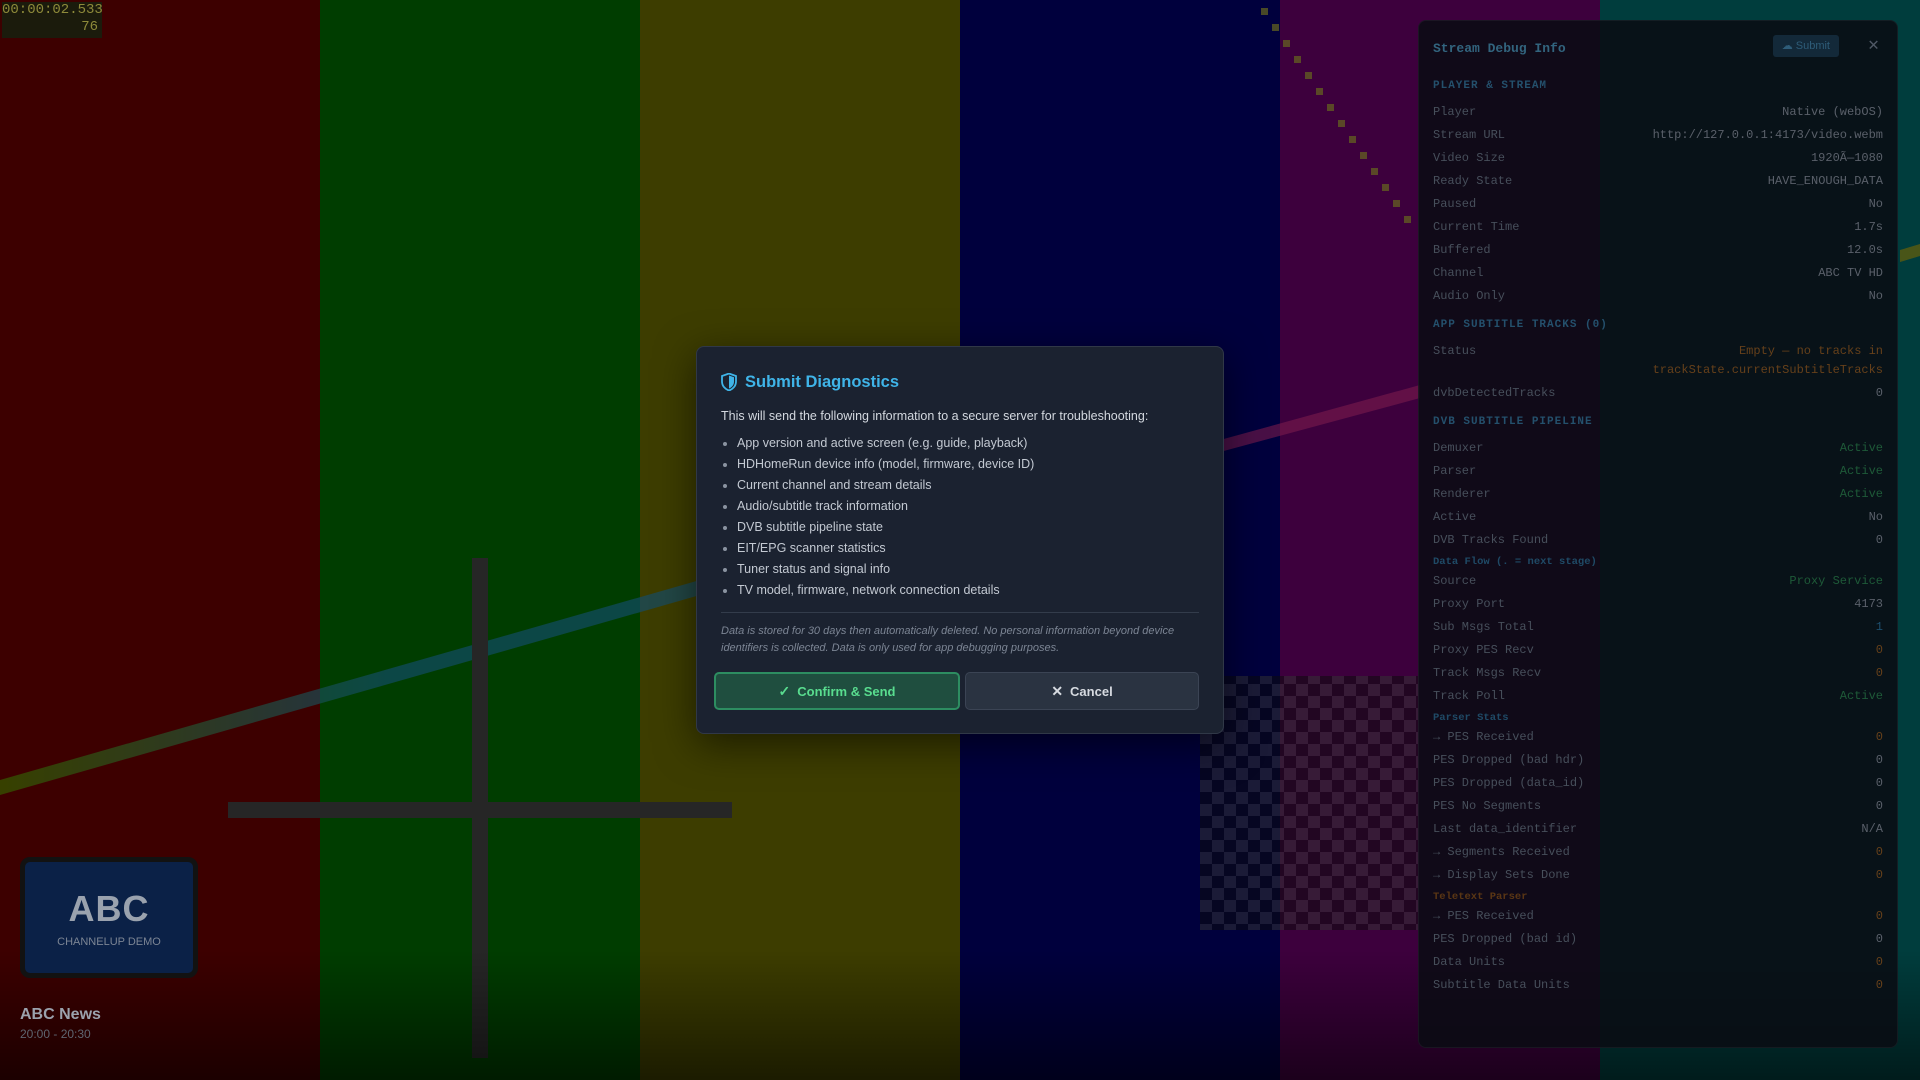 The image size is (1920, 1080). I want to click on debug-value: Native (webOS), so click(1832, 112).